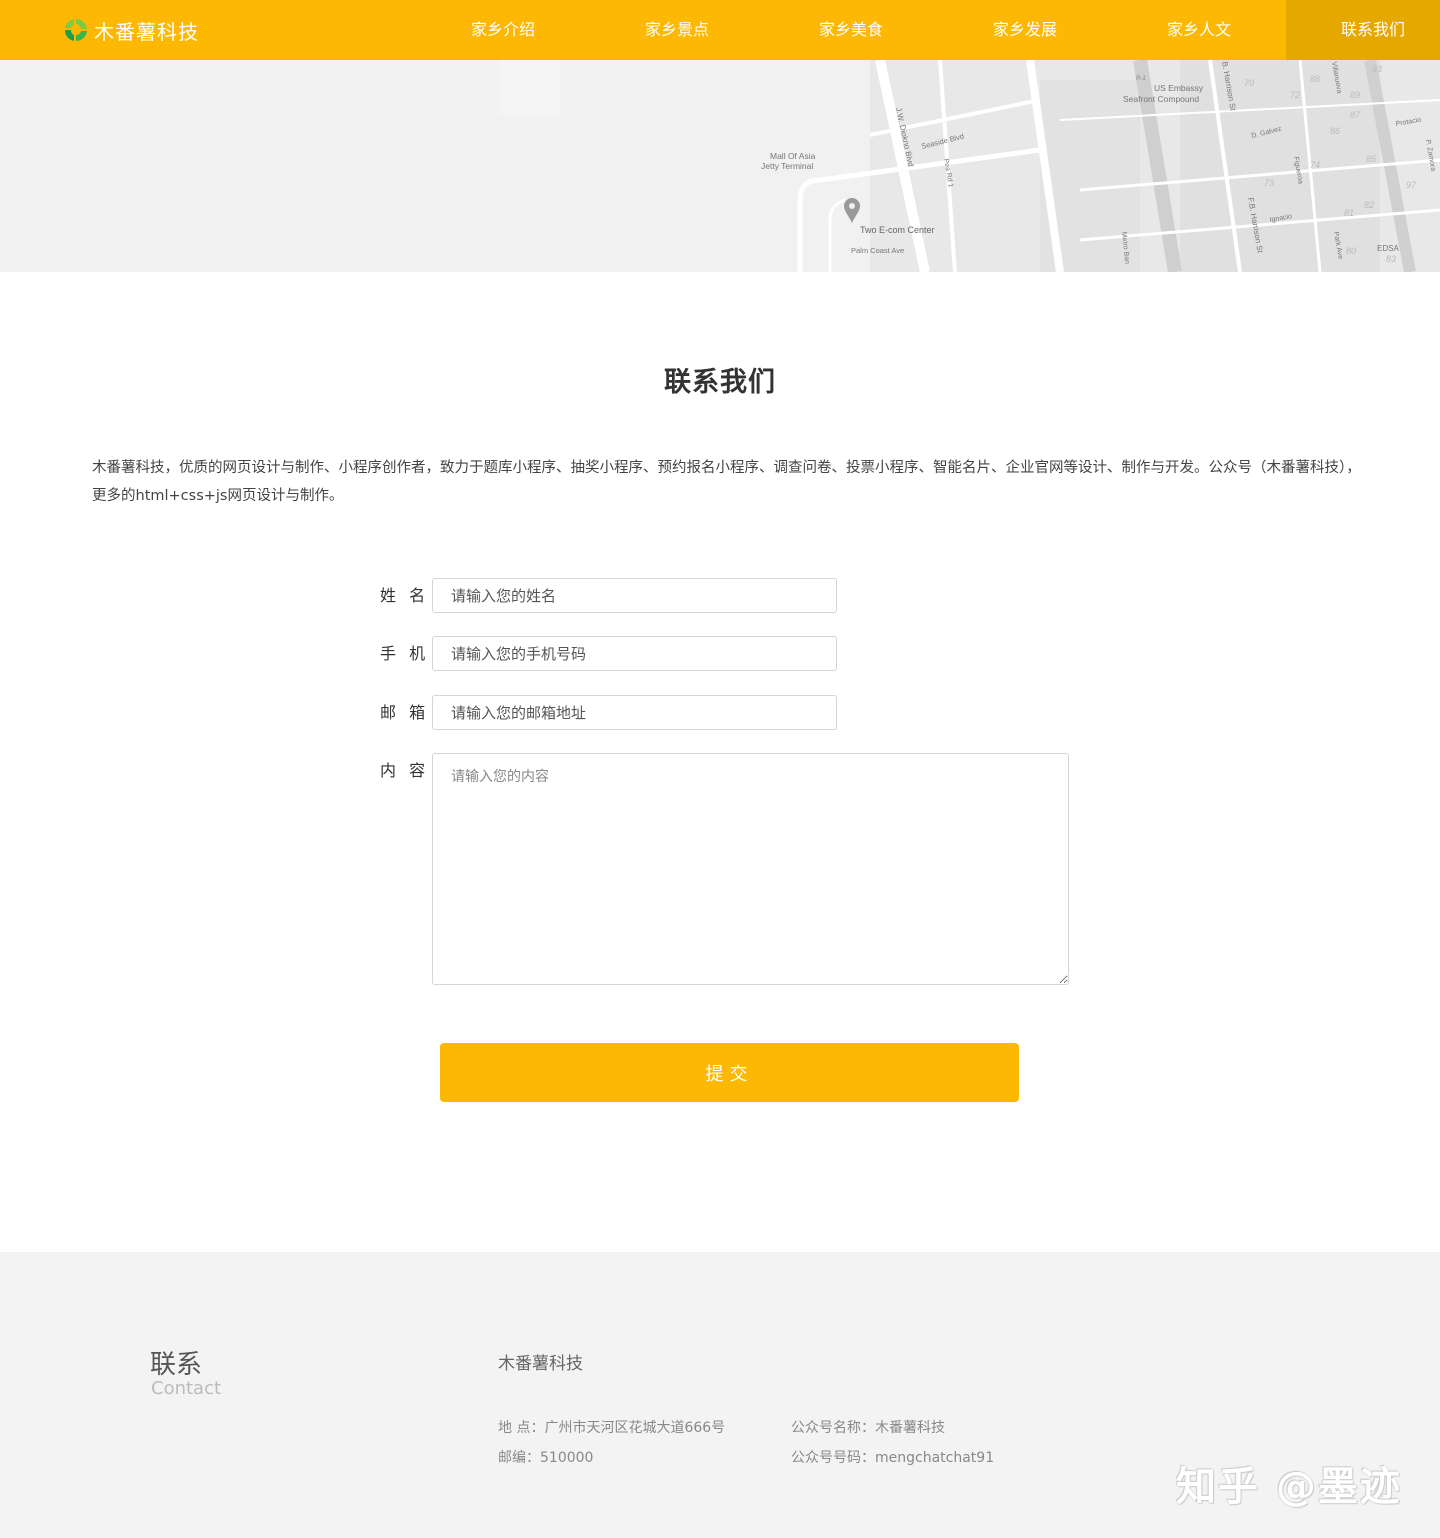 This screenshot has width=1440, height=1538. Describe the element at coordinates (877, 250) in the screenshot. I see `map-label-palm: Palm Coast Ave` at that location.